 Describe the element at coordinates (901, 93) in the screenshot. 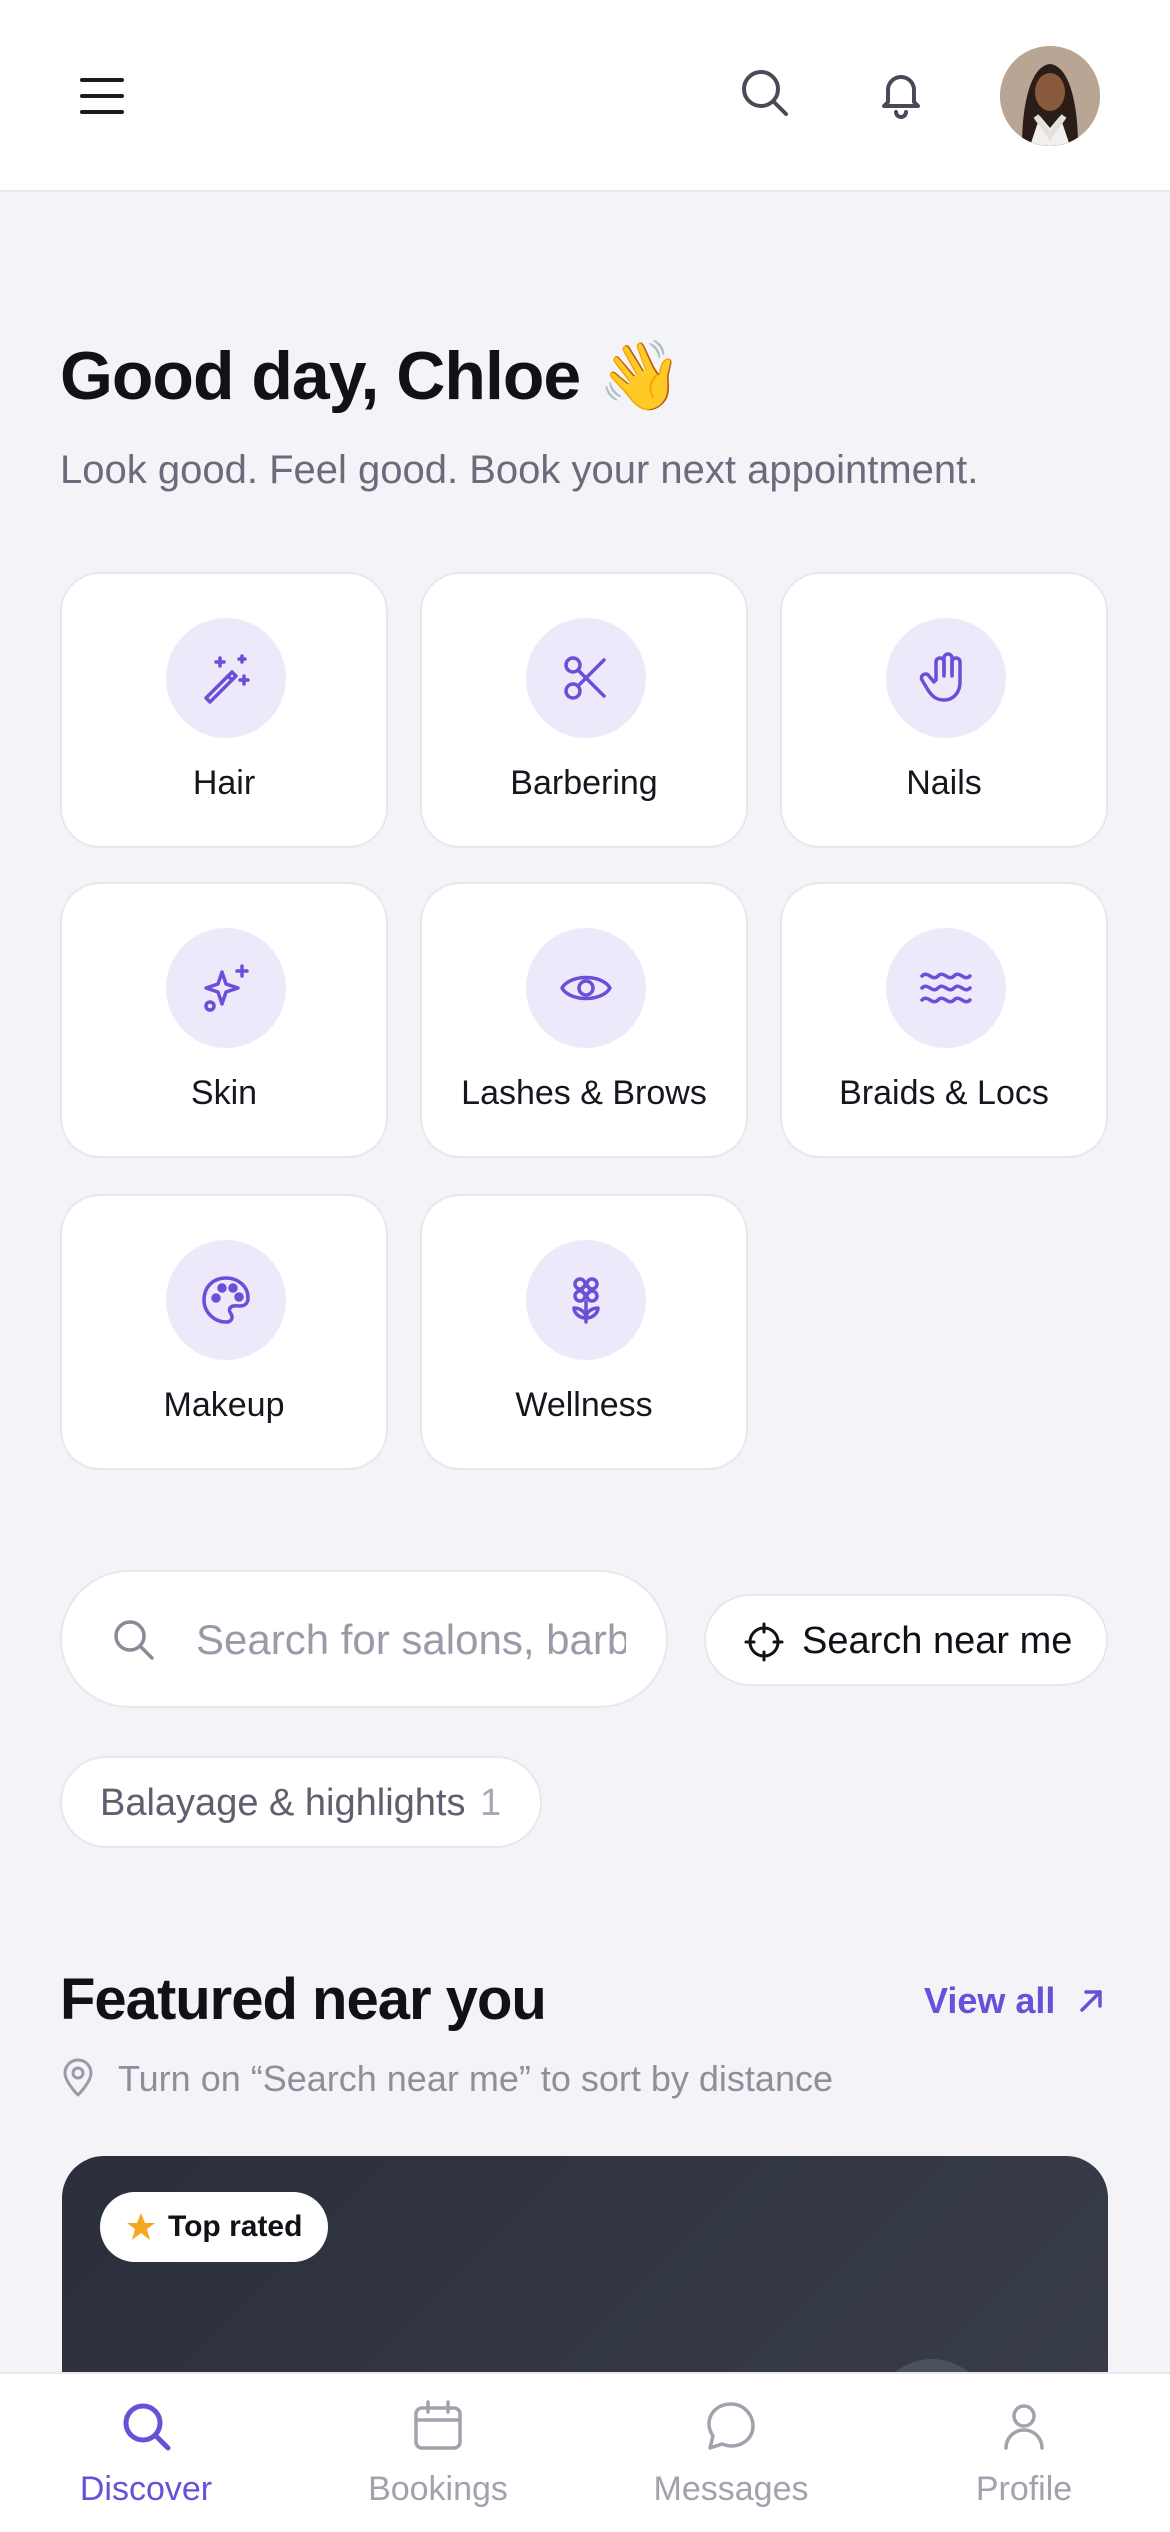

I see `bell-icon` at that location.